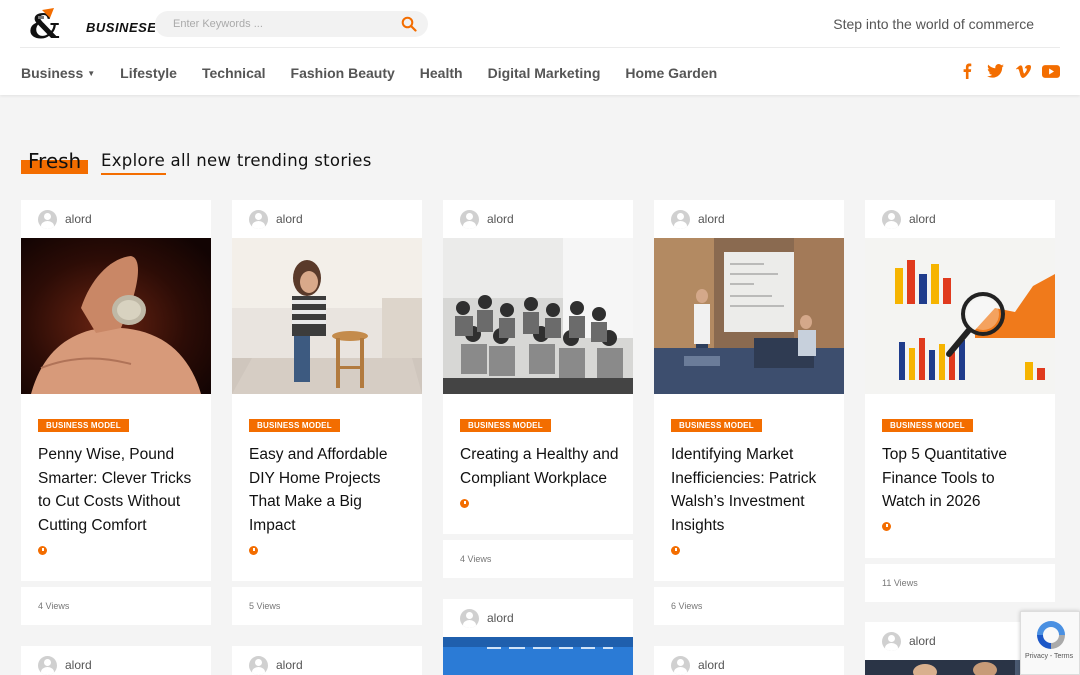  What do you see at coordinates (995, 71) in the screenshot?
I see `twitter-icon` at bounding box center [995, 71].